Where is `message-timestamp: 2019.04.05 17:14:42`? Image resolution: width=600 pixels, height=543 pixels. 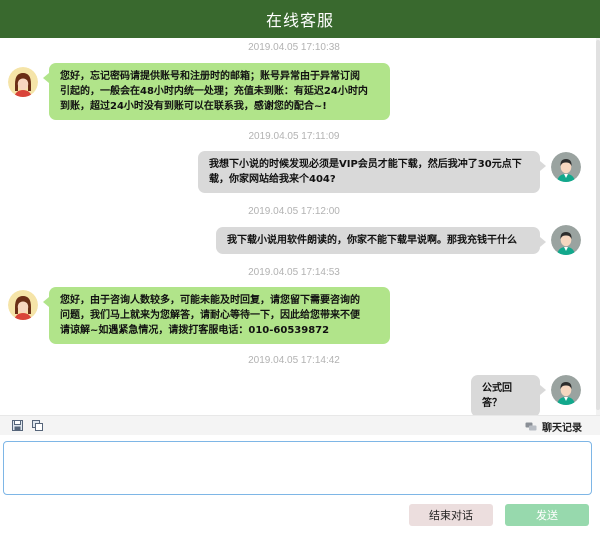 message-timestamp: 2019.04.05 17:14:42 is located at coordinates (294, 360).